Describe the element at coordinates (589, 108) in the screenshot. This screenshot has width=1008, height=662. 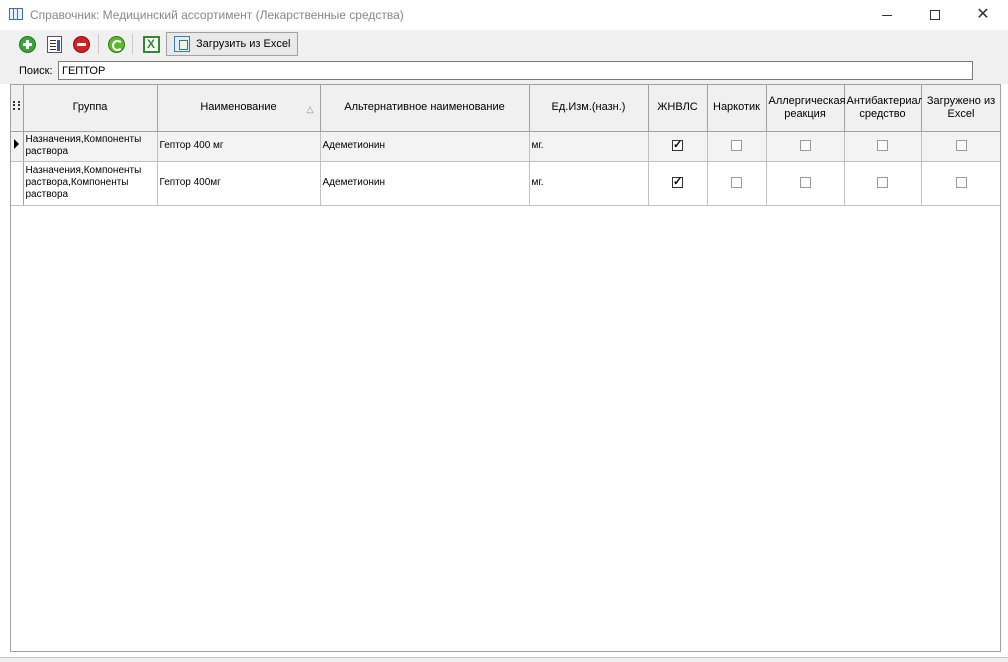
I see `column-header-unit: Ед.Изм.(назн.)` at that location.